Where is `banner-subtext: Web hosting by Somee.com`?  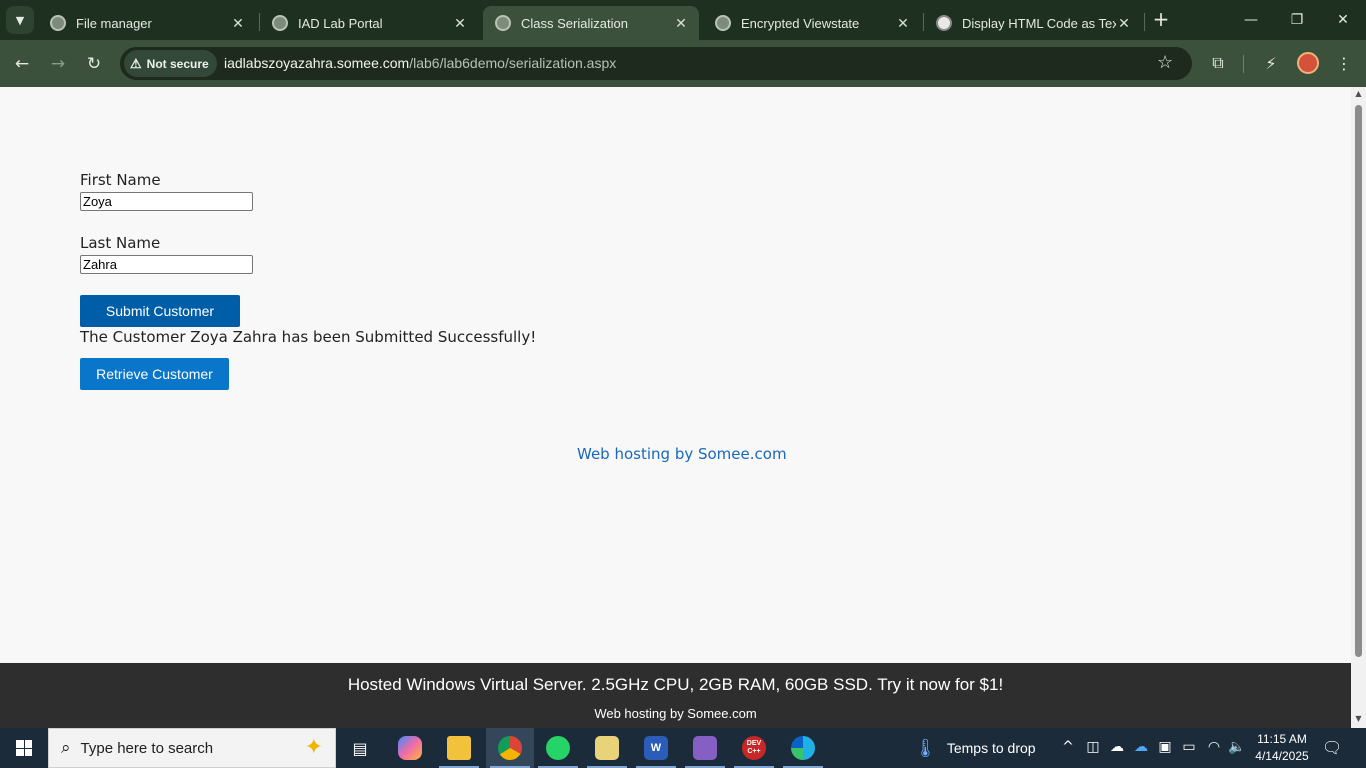 banner-subtext: Web hosting by Somee.com is located at coordinates (675, 713).